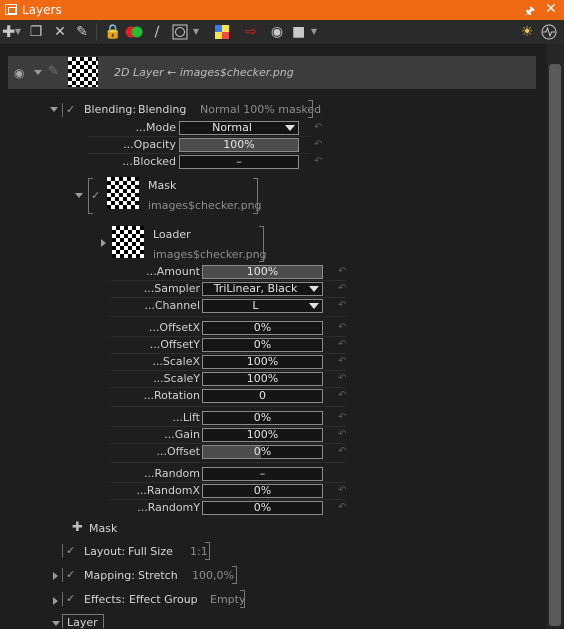  What do you see at coordinates (82, 622) in the screenshot?
I see `layer-section-label: Layer` at bounding box center [82, 622].